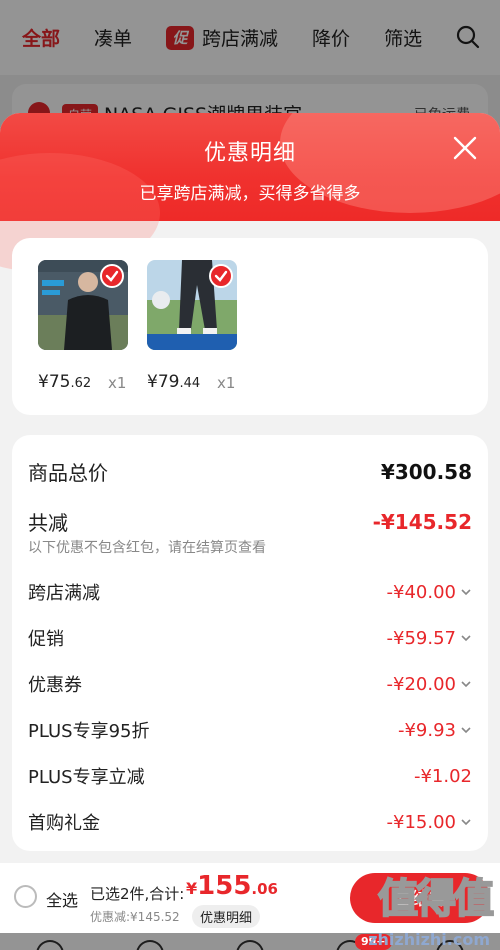 This screenshot has height=950, width=500. I want to click on value-text: -¥15.00, so click(421, 822).